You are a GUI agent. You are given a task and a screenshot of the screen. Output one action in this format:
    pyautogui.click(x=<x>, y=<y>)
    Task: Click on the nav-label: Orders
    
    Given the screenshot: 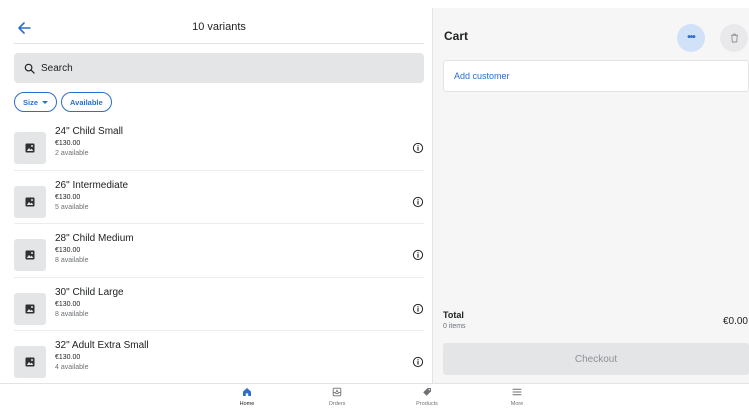 What is the action you would take?
    pyautogui.click(x=337, y=404)
    